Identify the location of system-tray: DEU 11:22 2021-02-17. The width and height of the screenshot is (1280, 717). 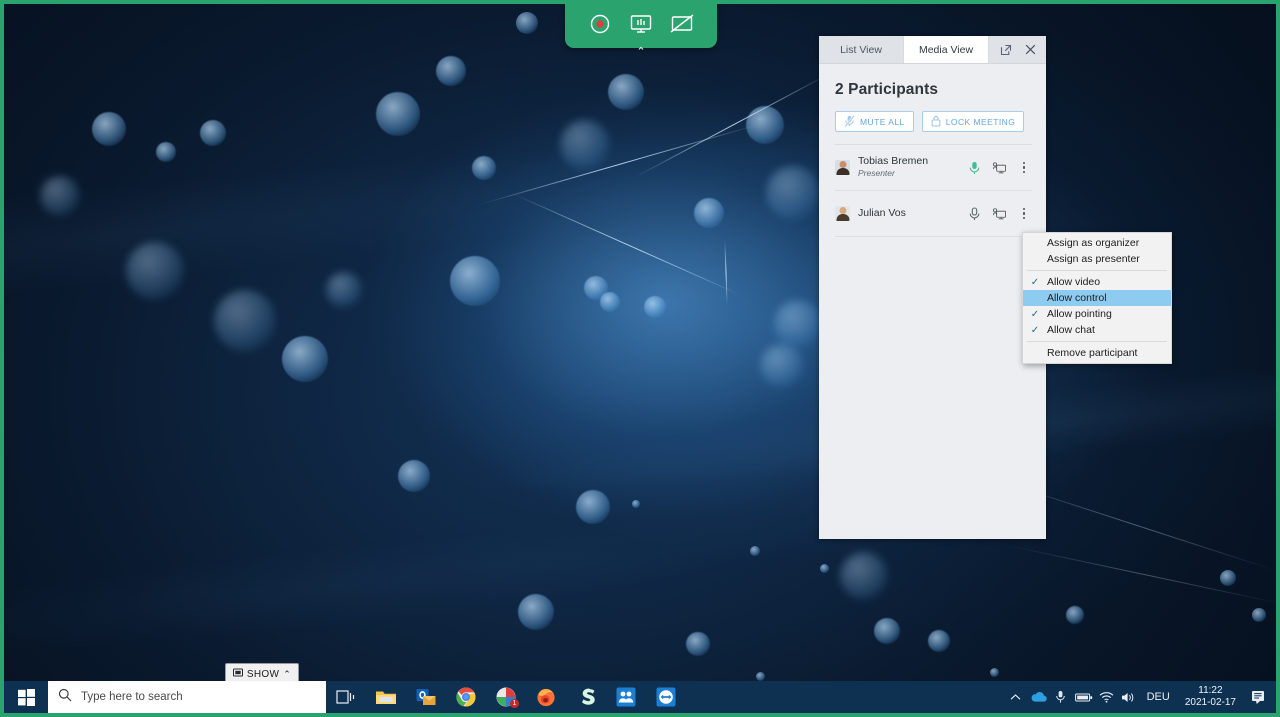
(1140, 697).